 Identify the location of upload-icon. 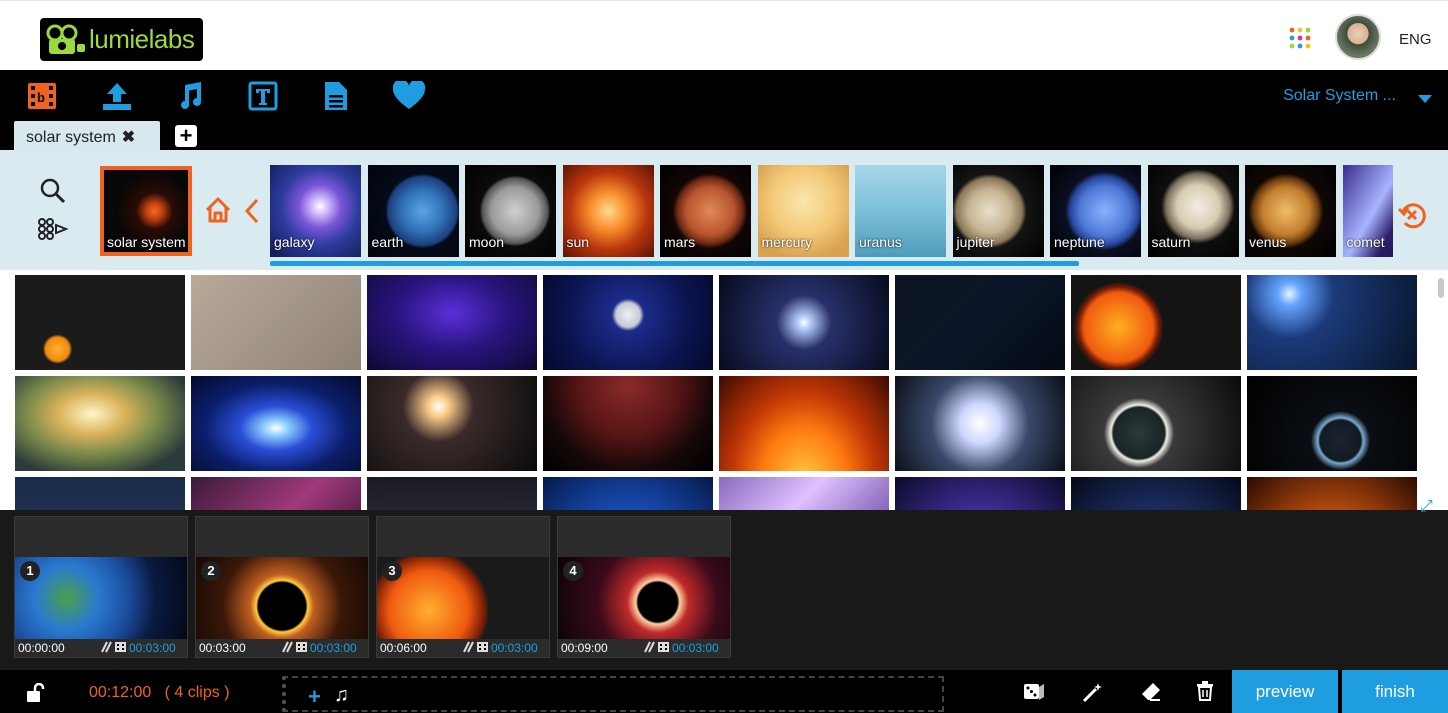
(117, 96).